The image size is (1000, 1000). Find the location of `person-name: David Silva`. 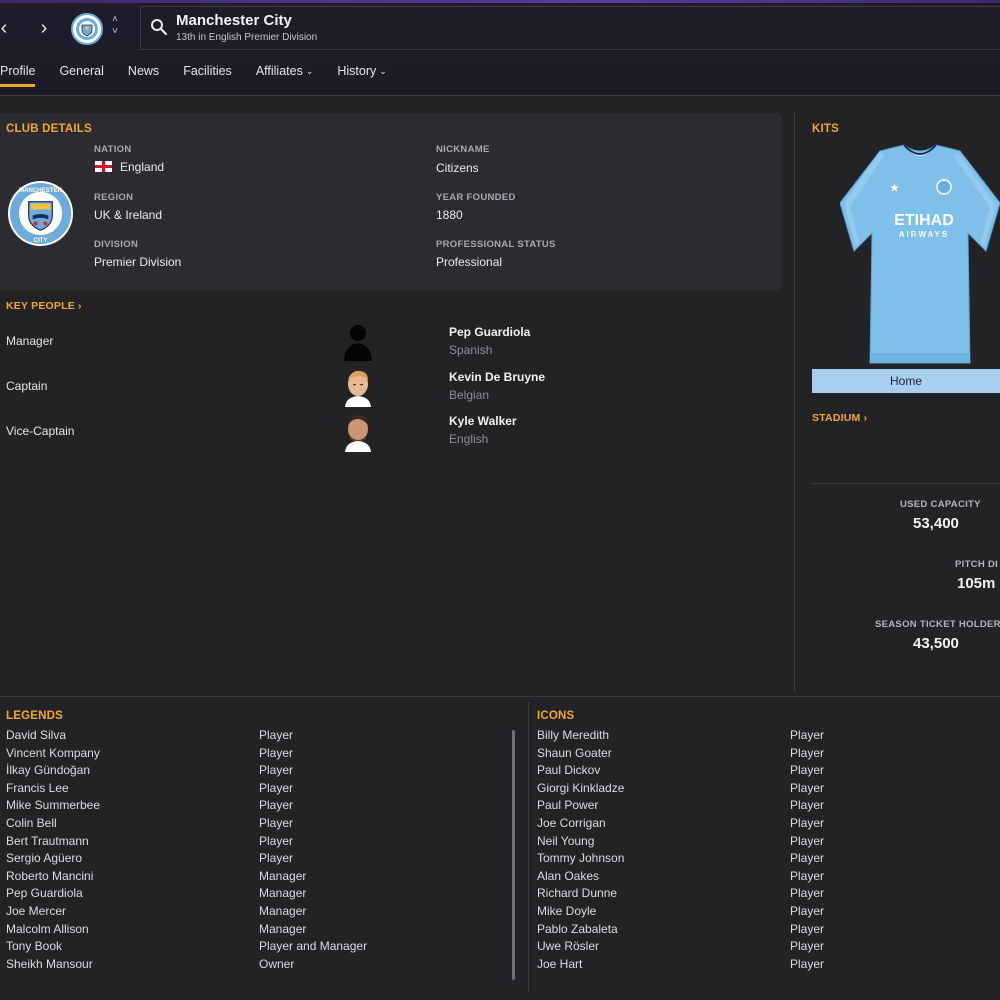

person-name: David Silva is located at coordinates (36, 735).